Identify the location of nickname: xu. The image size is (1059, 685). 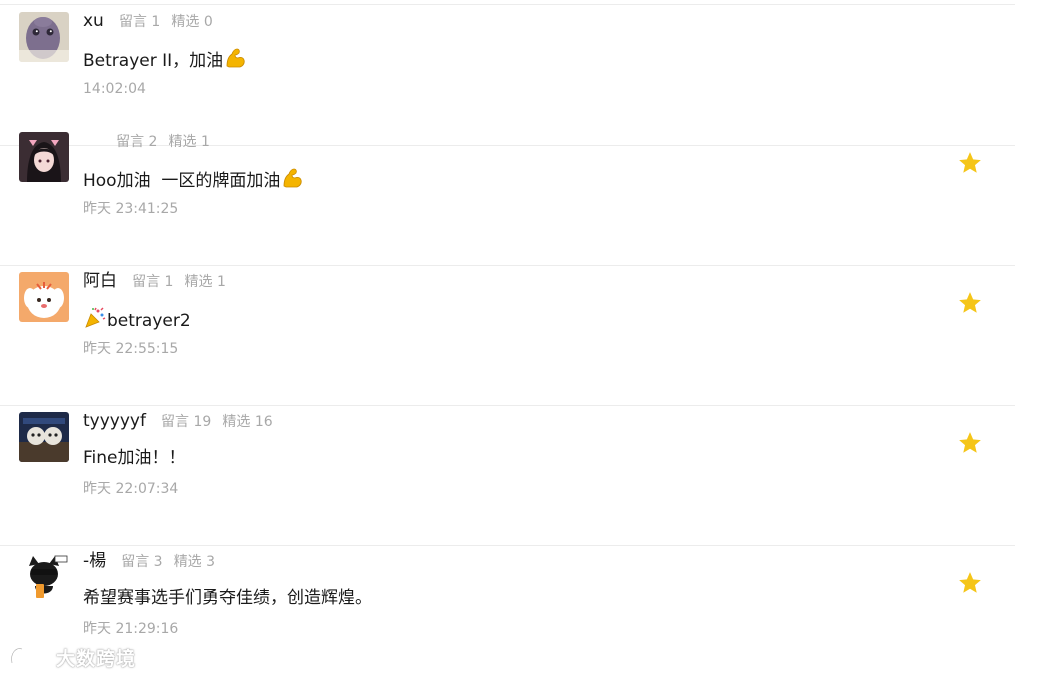
(93, 21).